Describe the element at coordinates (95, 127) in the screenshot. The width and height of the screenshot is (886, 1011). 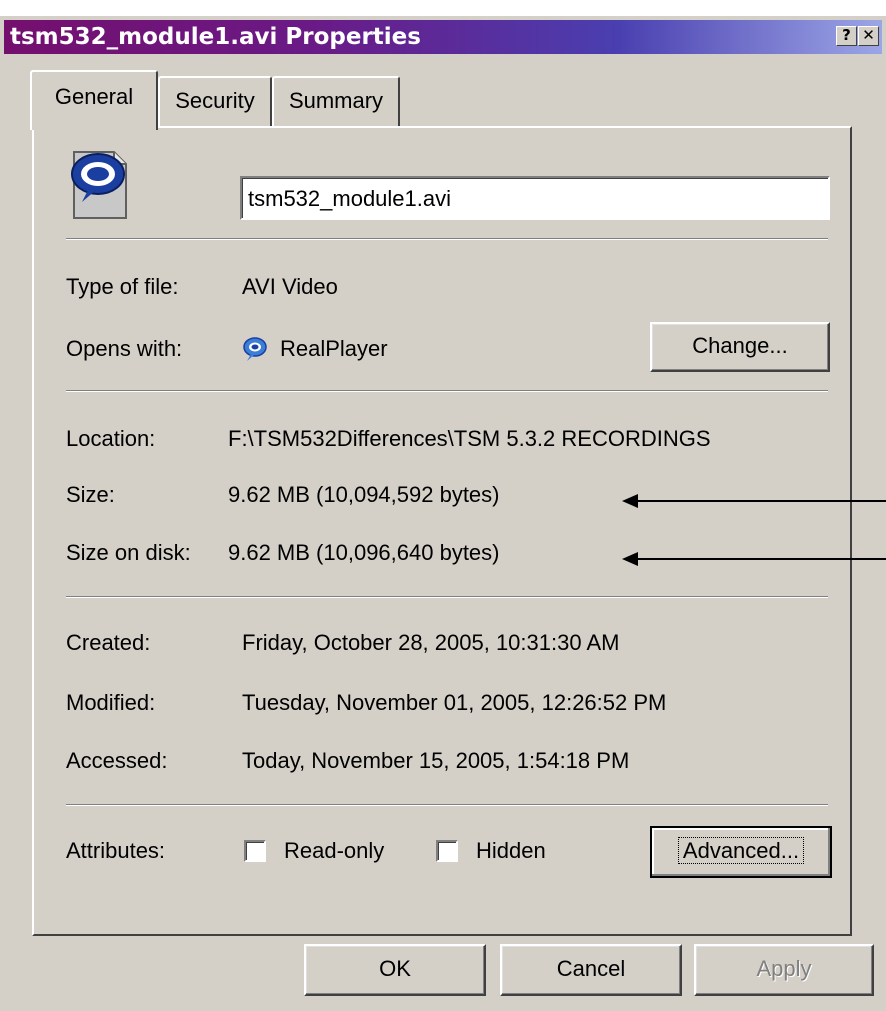
I see `tab-join` at that location.